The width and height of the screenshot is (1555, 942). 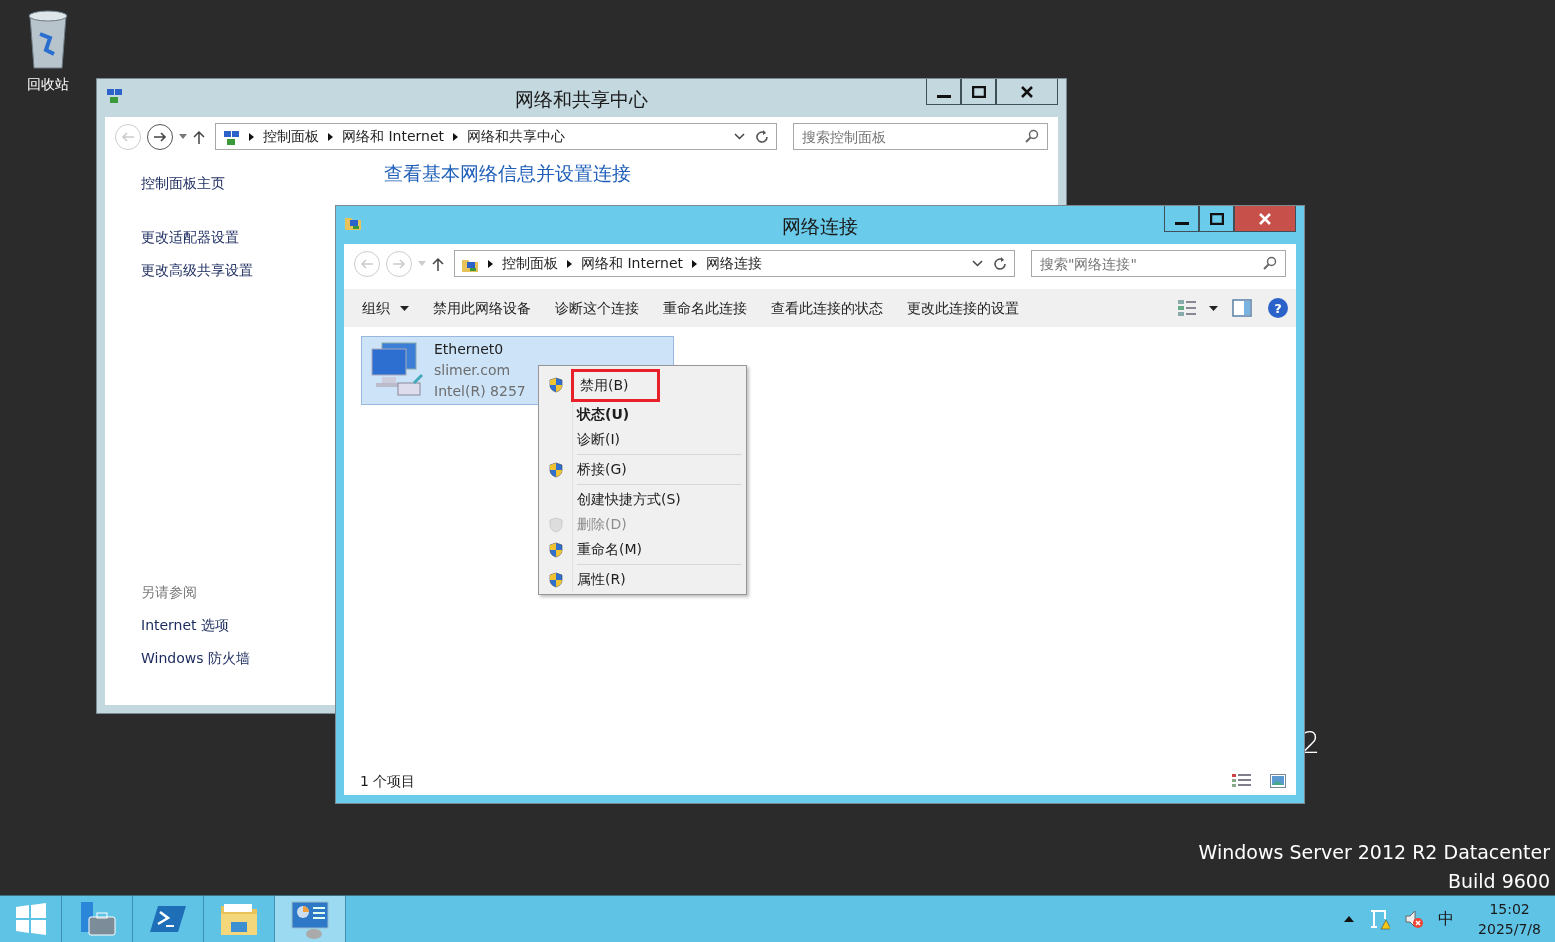 What do you see at coordinates (190, 237) in the screenshot?
I see `sidebar-link: 更改适配器设置` at bounding box center [190, 237].